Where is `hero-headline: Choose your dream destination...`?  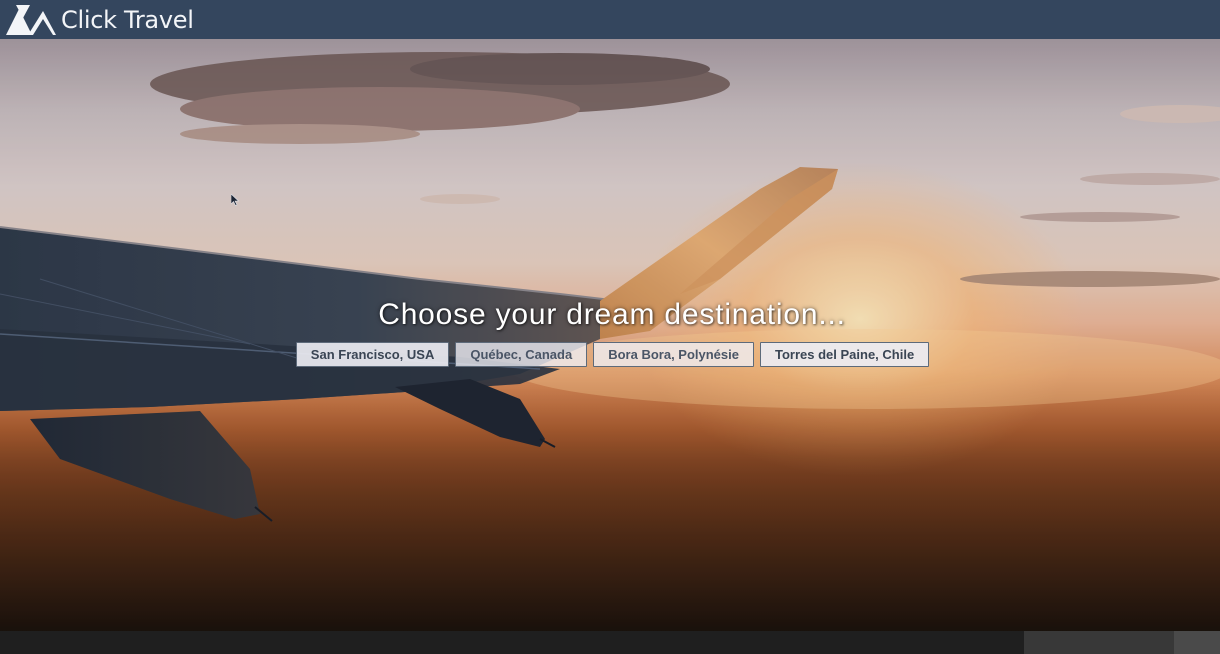
hero-headline: Choose your dream destination... is located at coordinates (612, 314).